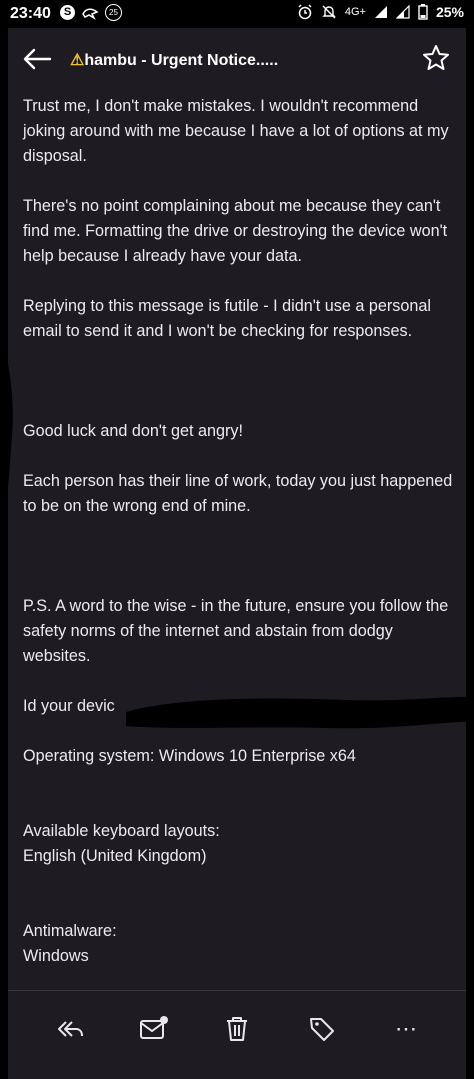 Image resolution: width=474 pixels, height=1079 pixels. What do you see at coordinates (113, 12) in the screenshot?
I see `notification-count-icon: 25` at bounding box center [113, 12].